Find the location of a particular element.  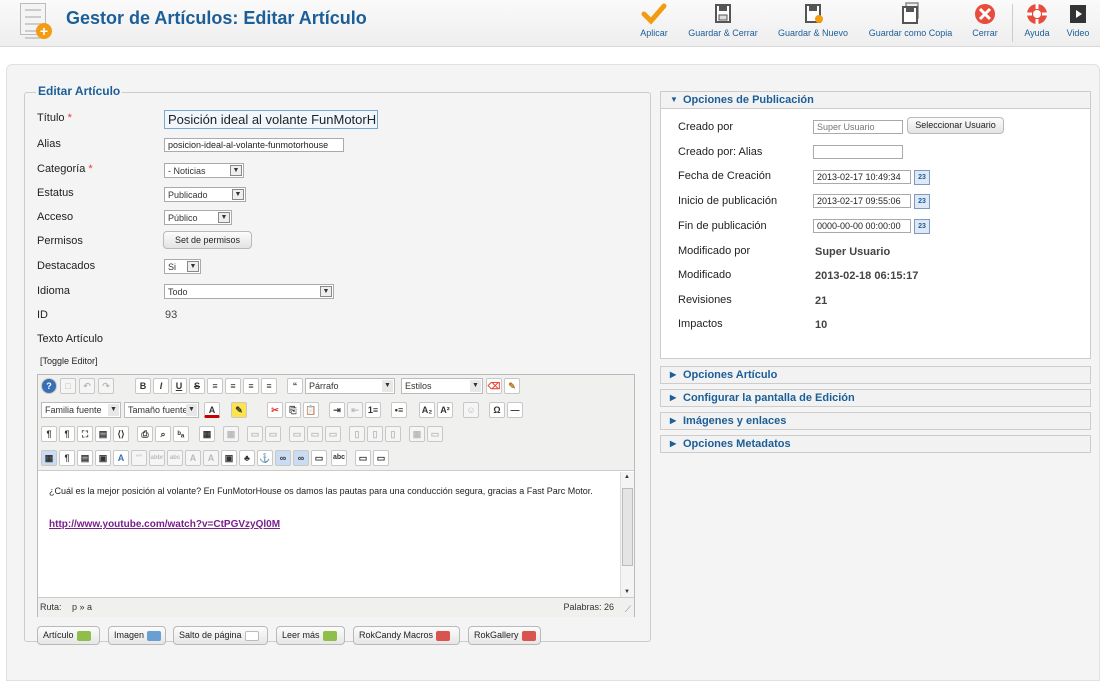

show-blocks-icon: ¶ is located at coordinates (67, 458).